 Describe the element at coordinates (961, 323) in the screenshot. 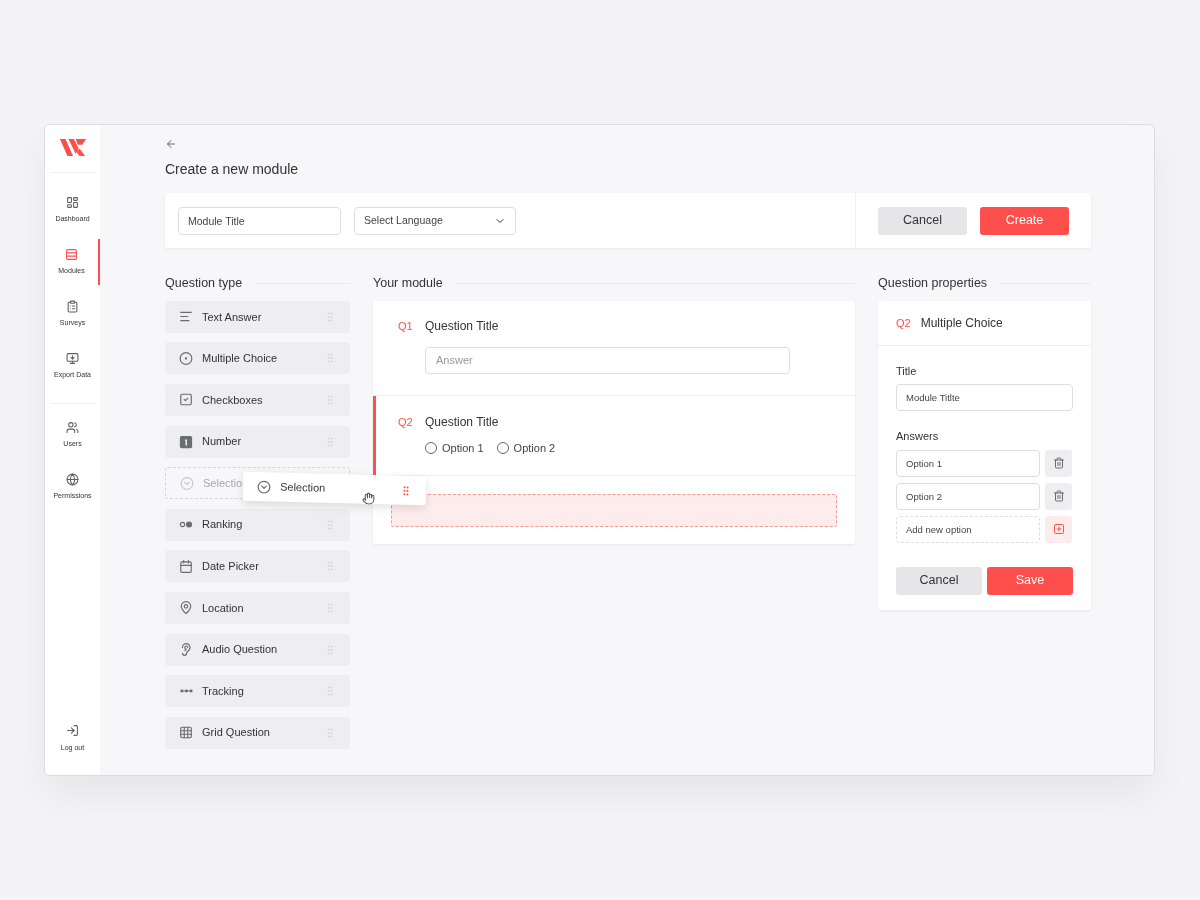

I see `question-type-title: Multiple Choice` at that location.